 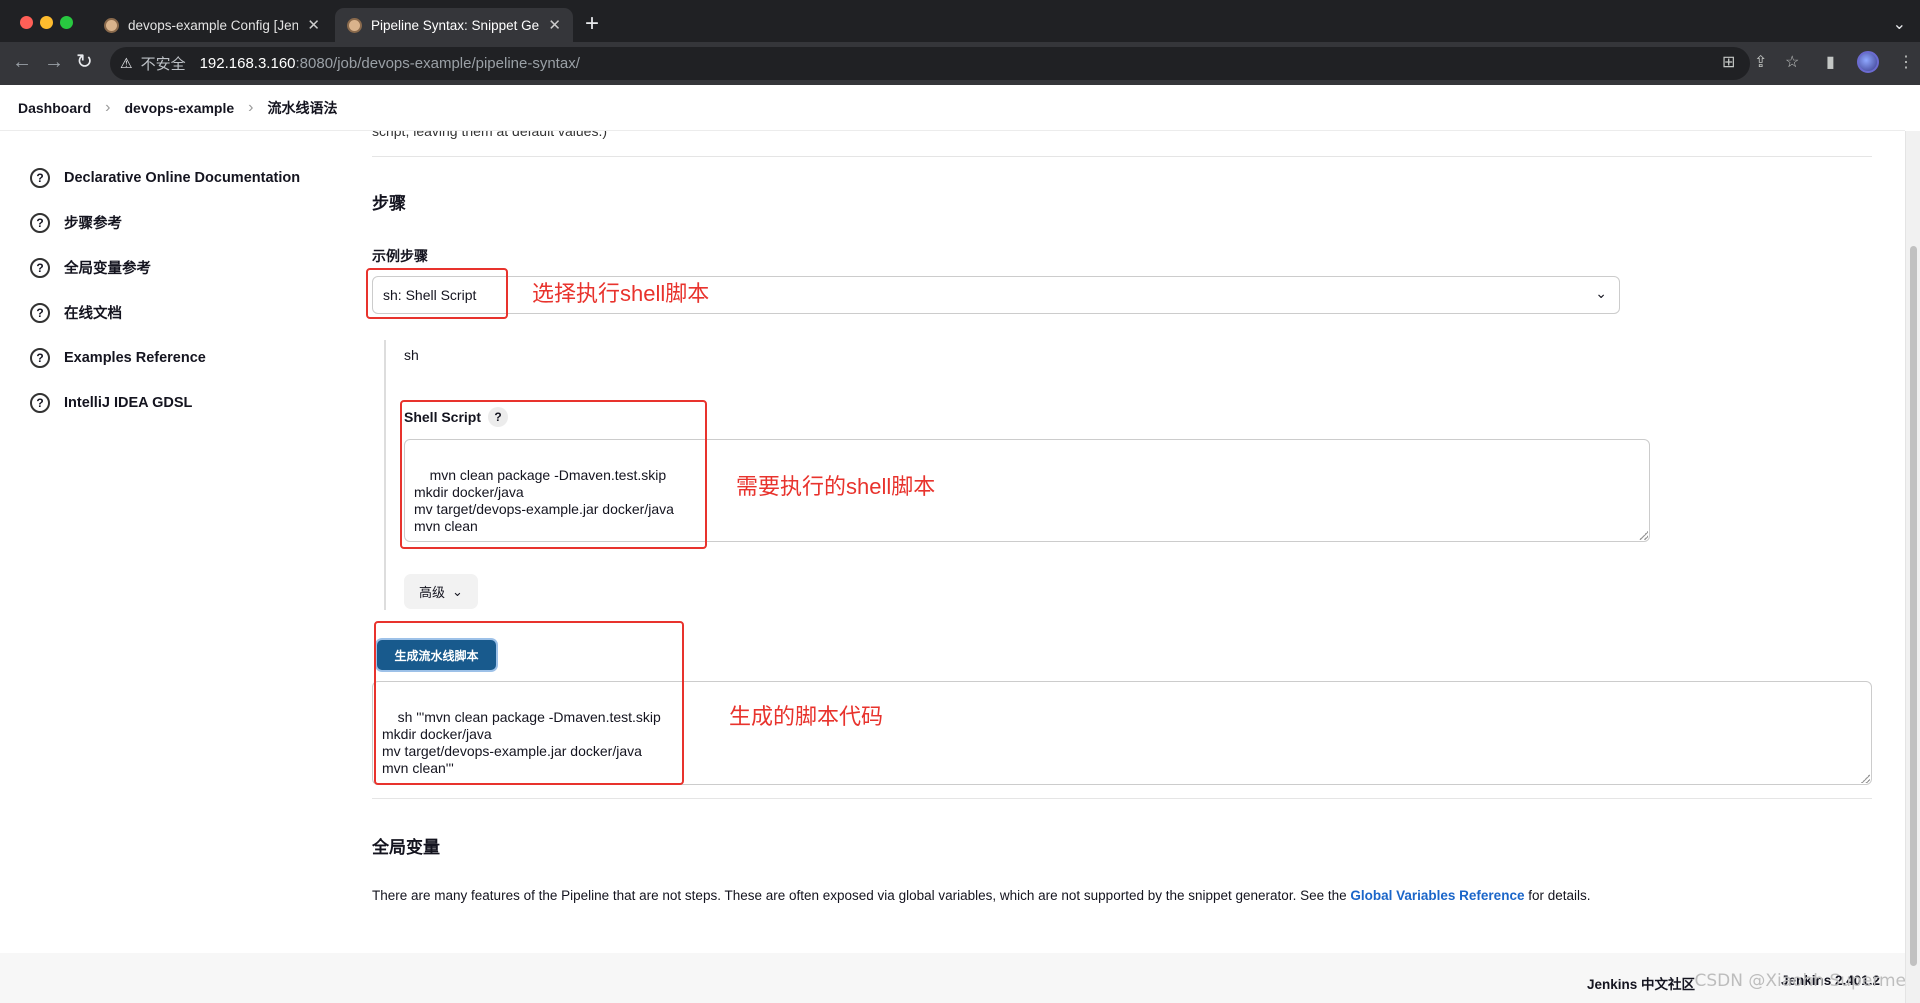 I want to click on sidebar-item-steps-reference: ? 步骤参考, so click(x=180, y=222).